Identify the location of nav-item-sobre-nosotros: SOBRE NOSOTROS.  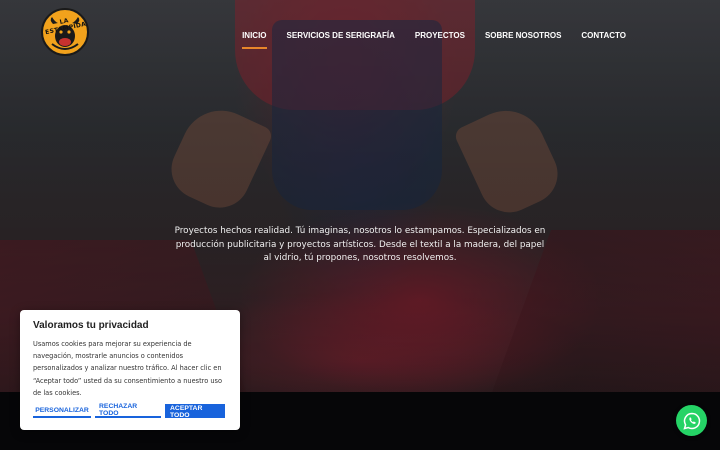
(523, 35).